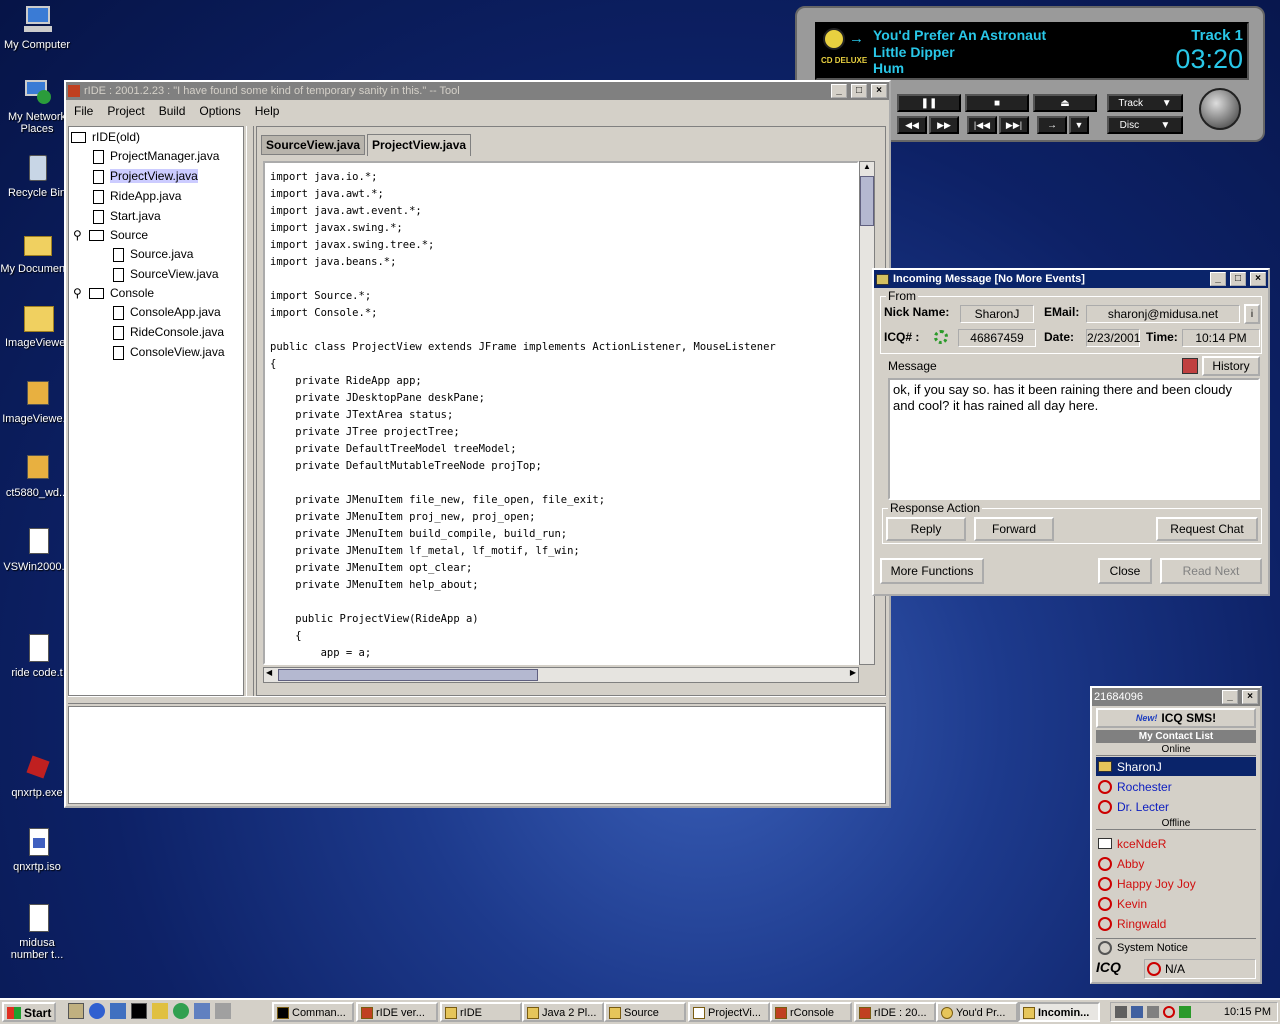  Describe the element at coordinates (37, 175) in the screenshot. I see `desktop-icon-recycle-bin: Recycle Bin` at that location.